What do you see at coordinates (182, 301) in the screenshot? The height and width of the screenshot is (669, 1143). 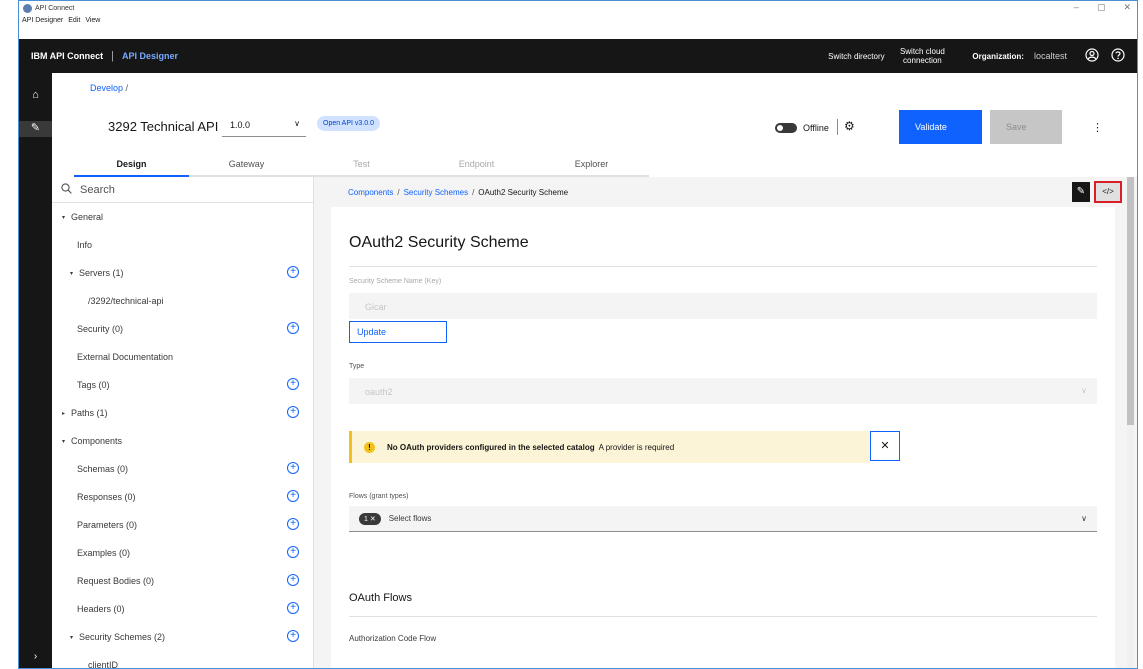 I see `sidebar-item: /3292/technical-api` at bounding box center [182, 301].